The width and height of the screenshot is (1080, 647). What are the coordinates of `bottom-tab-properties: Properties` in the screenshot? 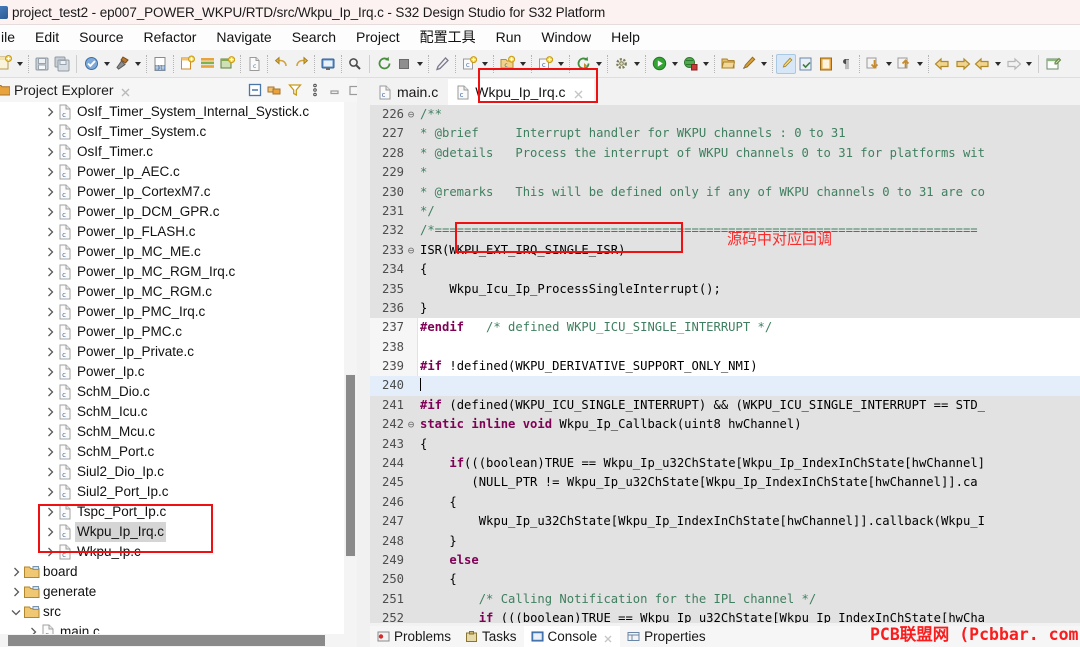 It's located at (666, 636).